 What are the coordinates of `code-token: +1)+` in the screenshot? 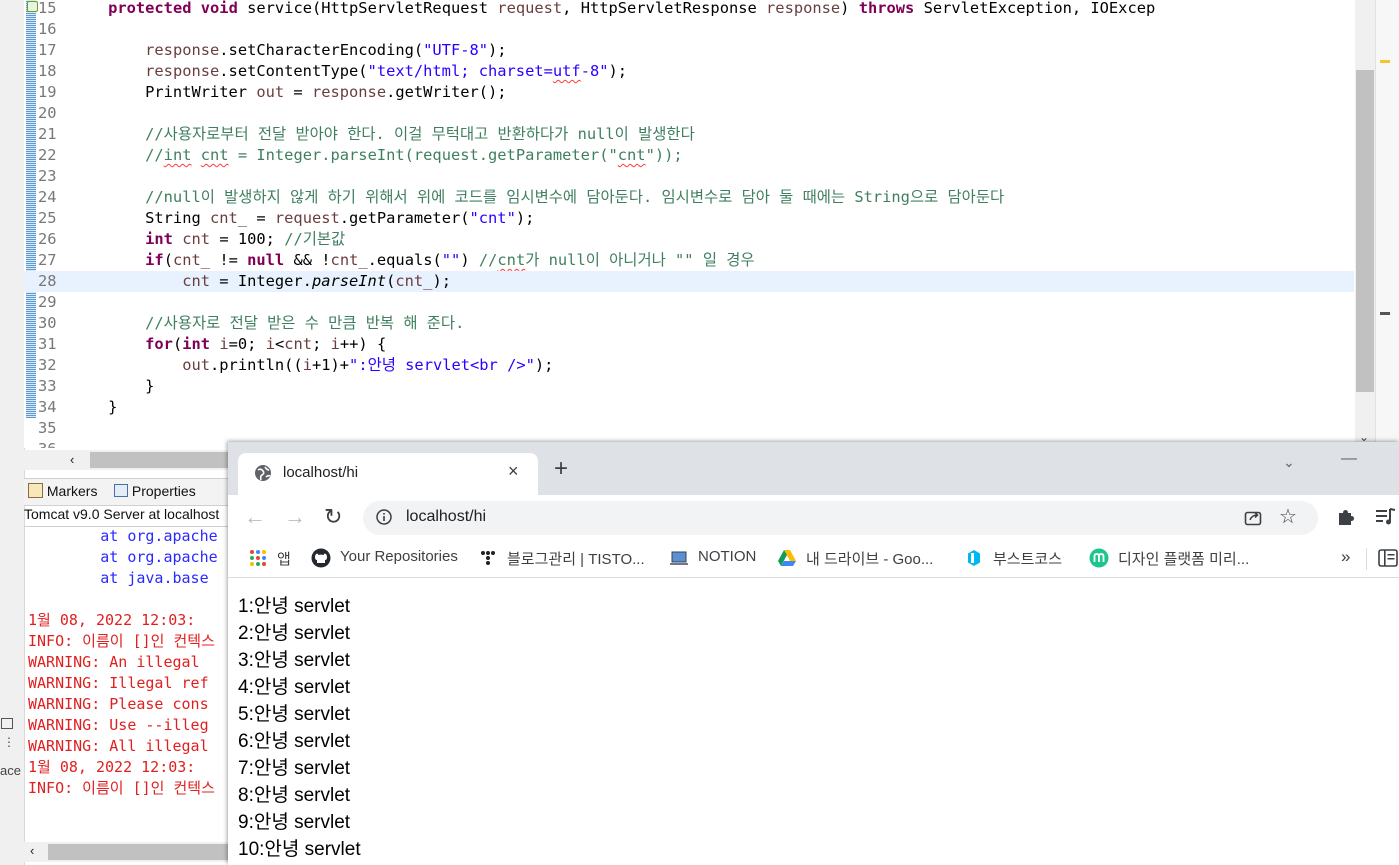 It's located at (330, 365).